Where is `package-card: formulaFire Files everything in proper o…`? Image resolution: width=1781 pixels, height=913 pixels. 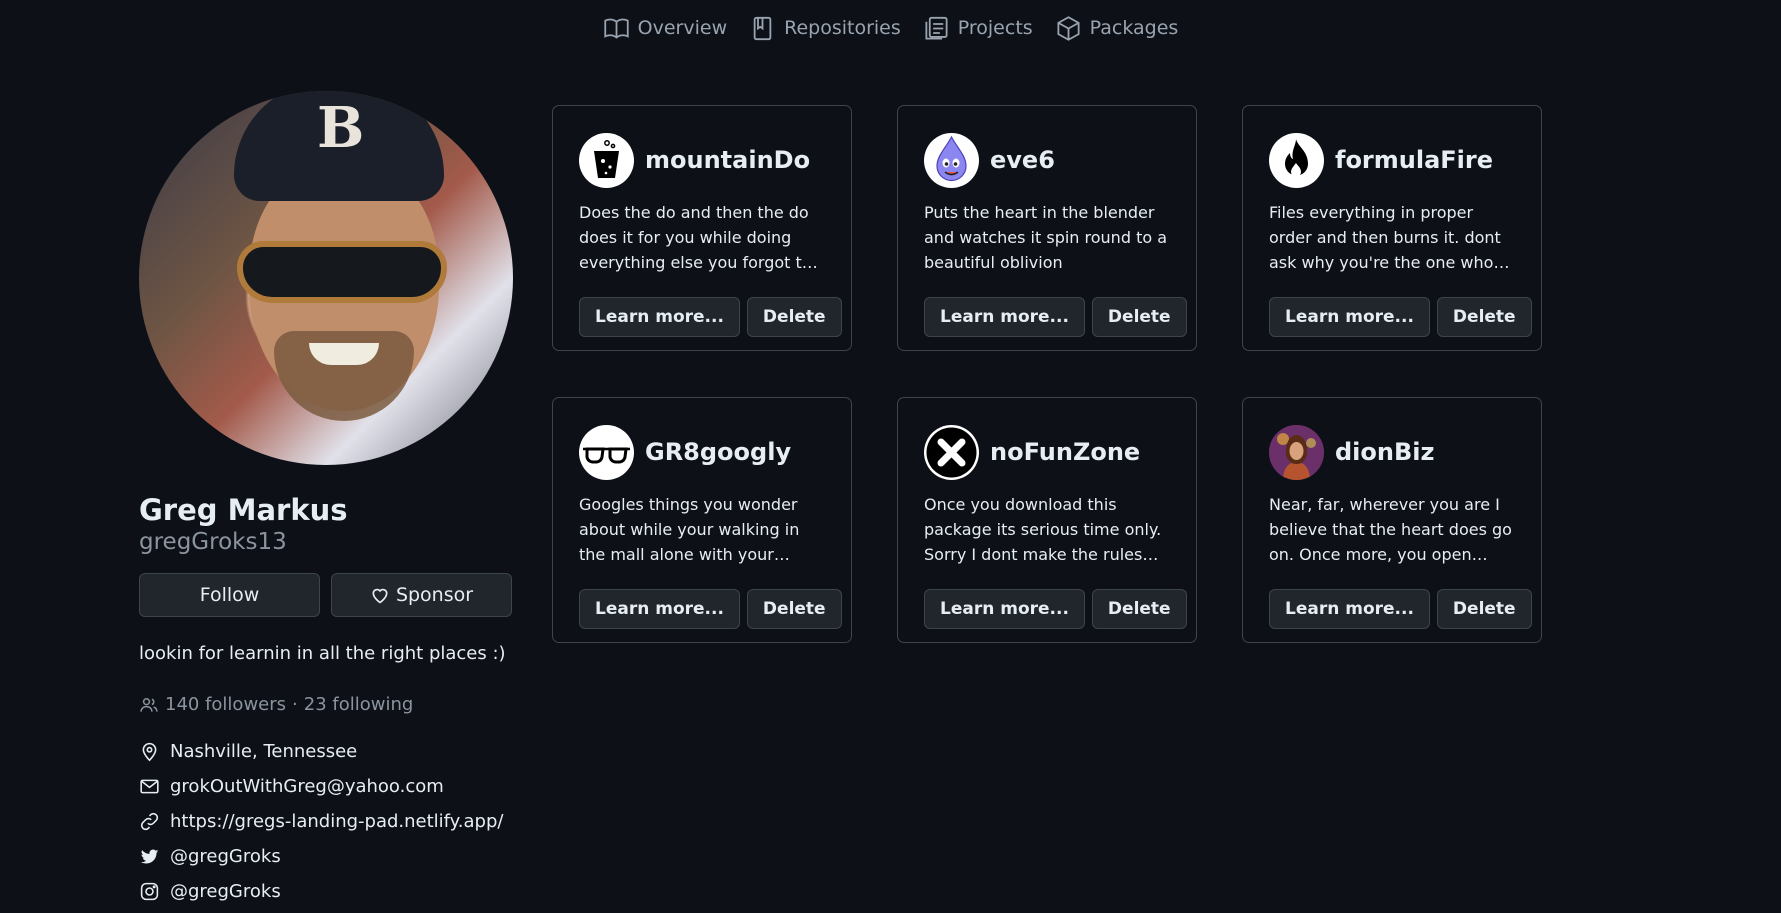
package-card: formulaFire Files everything in proper o… is located at coordinates (1392, 228).